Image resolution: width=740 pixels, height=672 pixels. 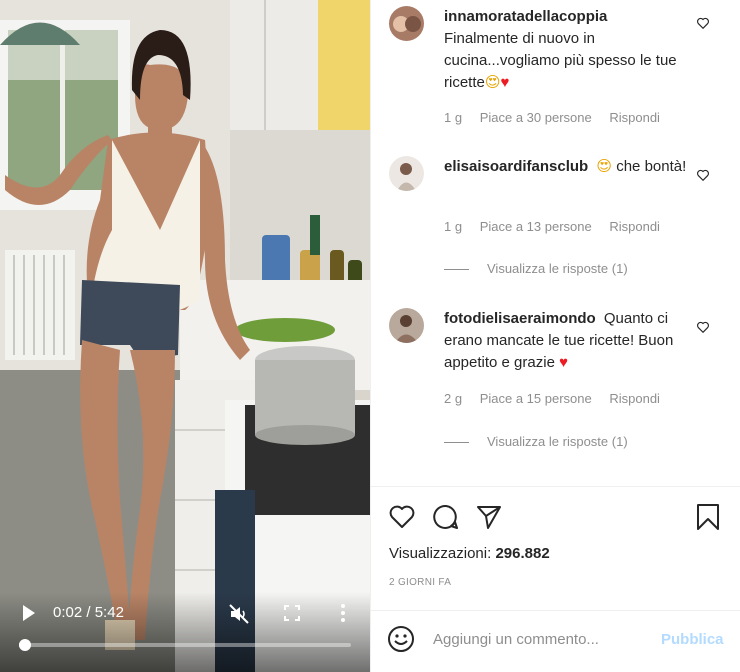 What do you see at coordinates (68, 612) in the screenshot?
I see `time-current: 0:02` at bounding box center [68, 612].